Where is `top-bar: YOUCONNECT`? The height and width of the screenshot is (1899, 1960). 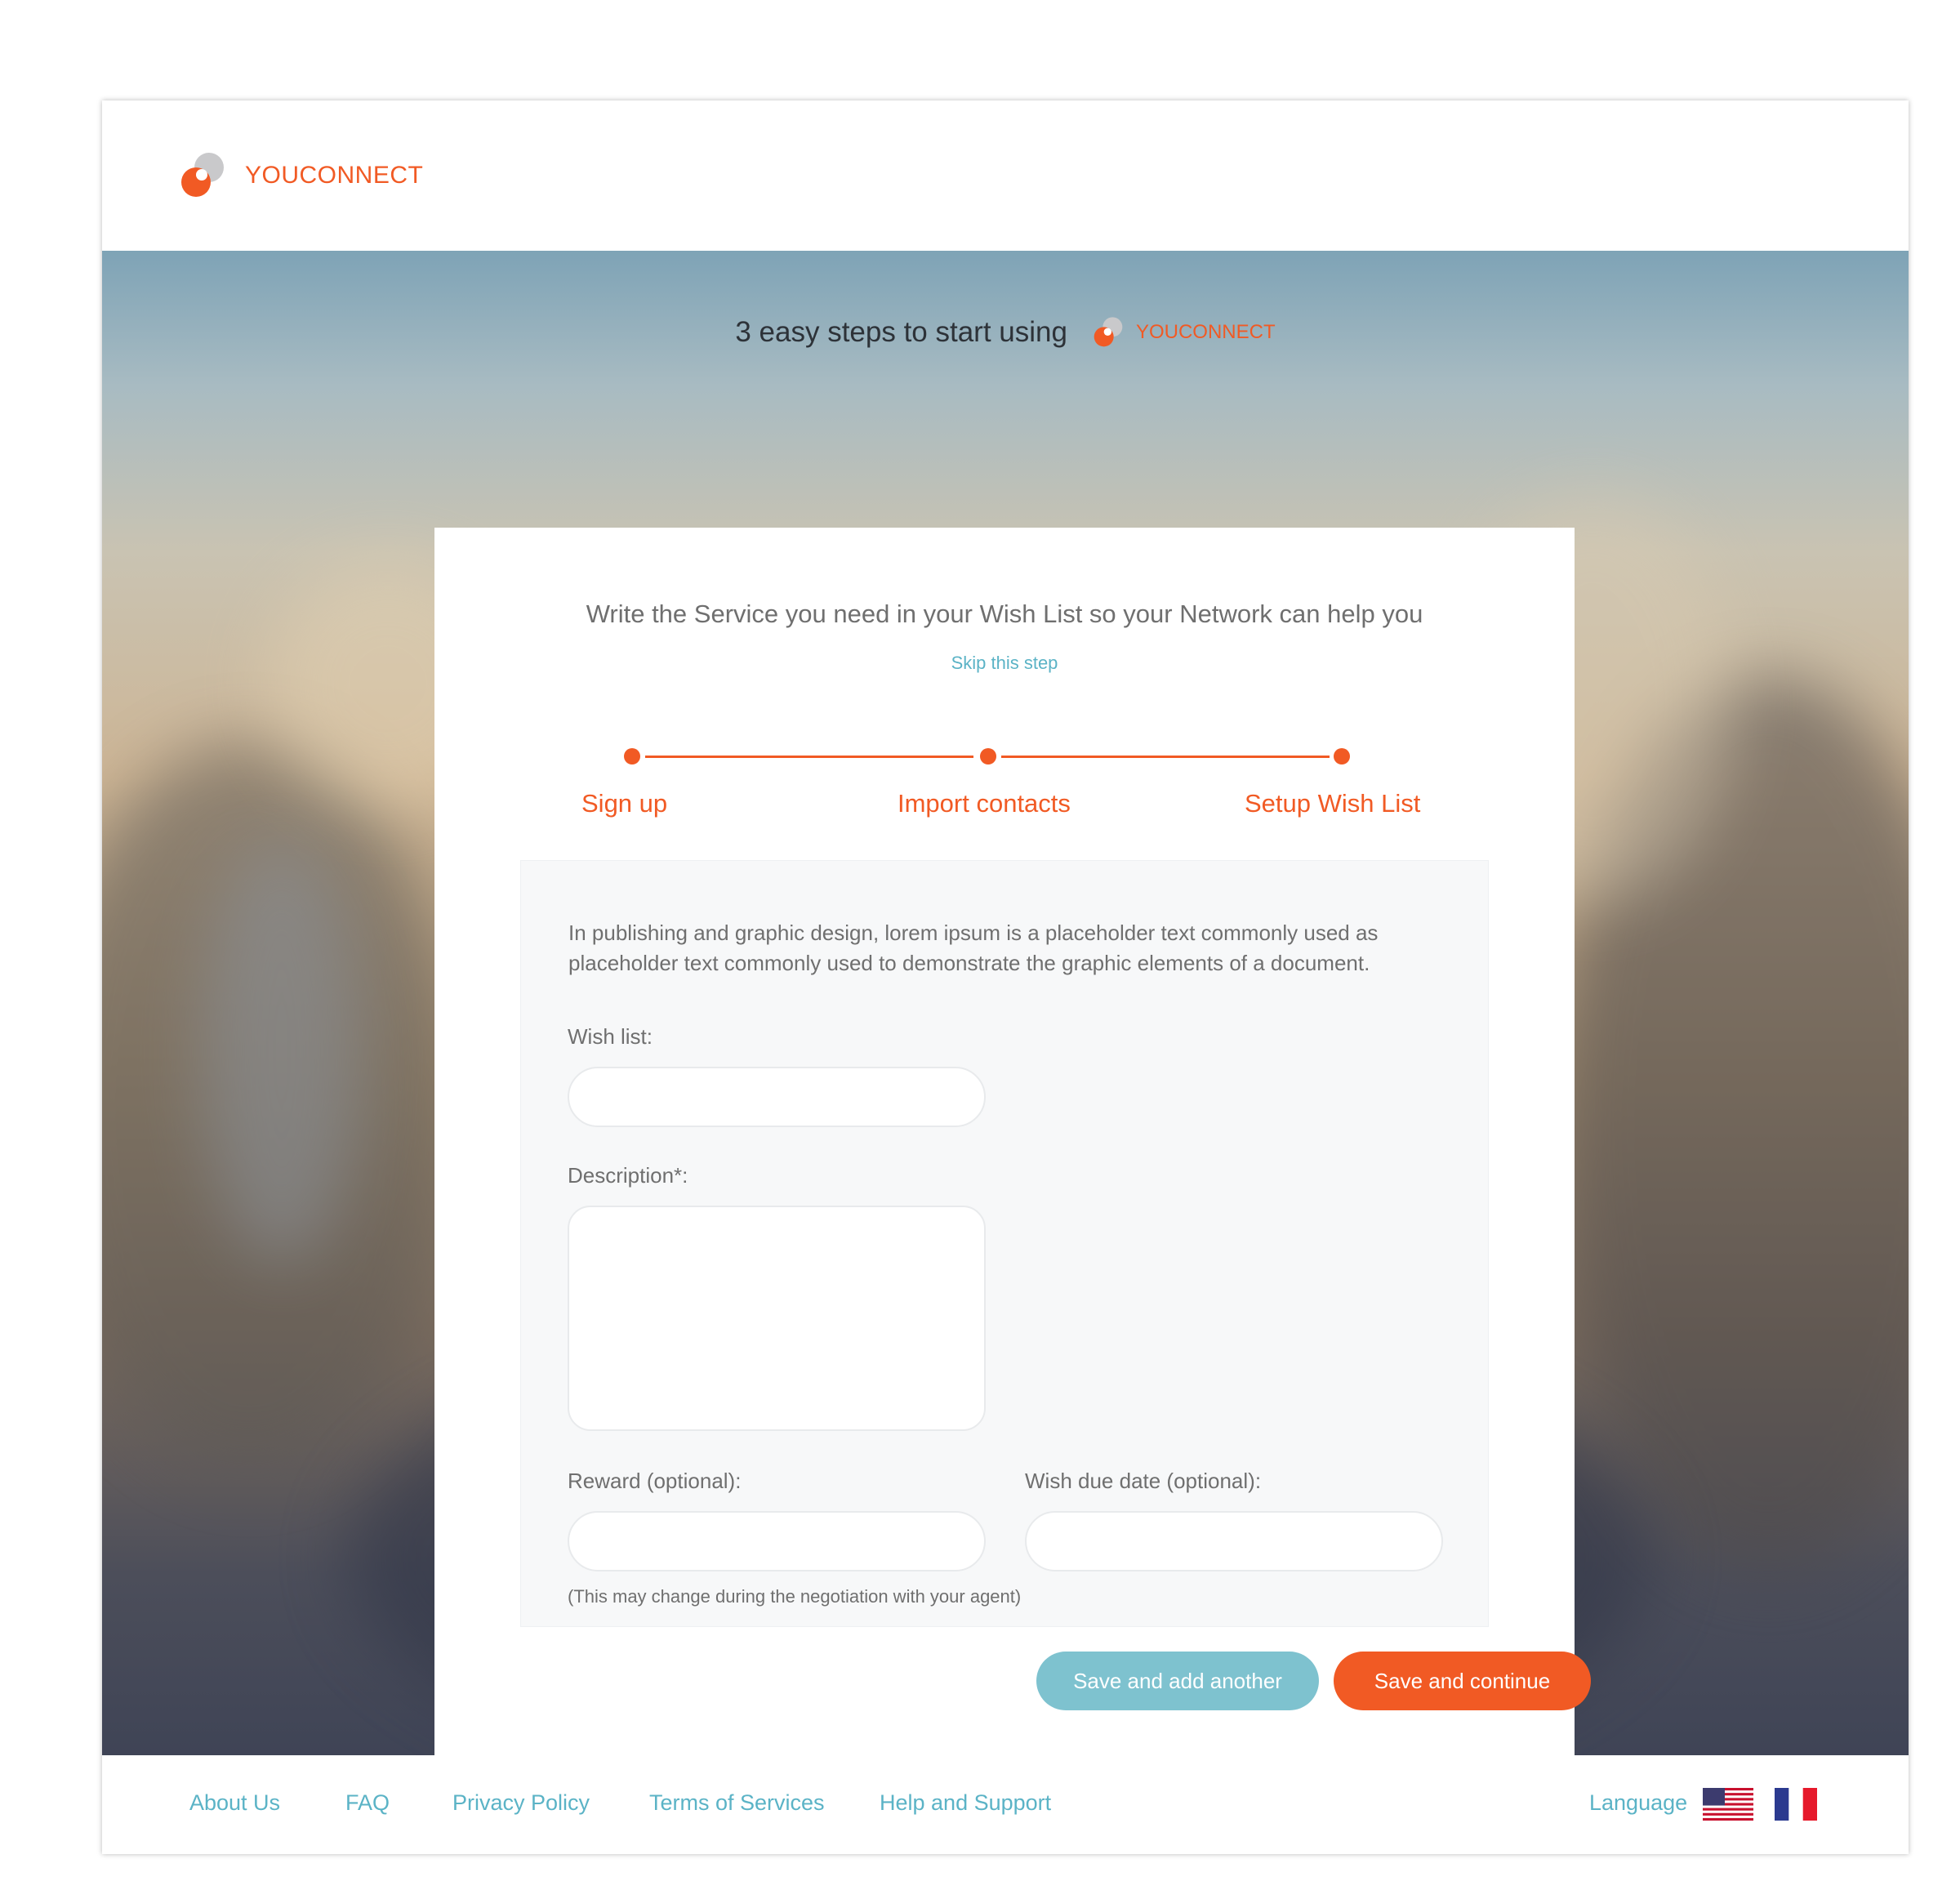 top-bar: YOUCONNECT is located at coordinates (1005, 175).